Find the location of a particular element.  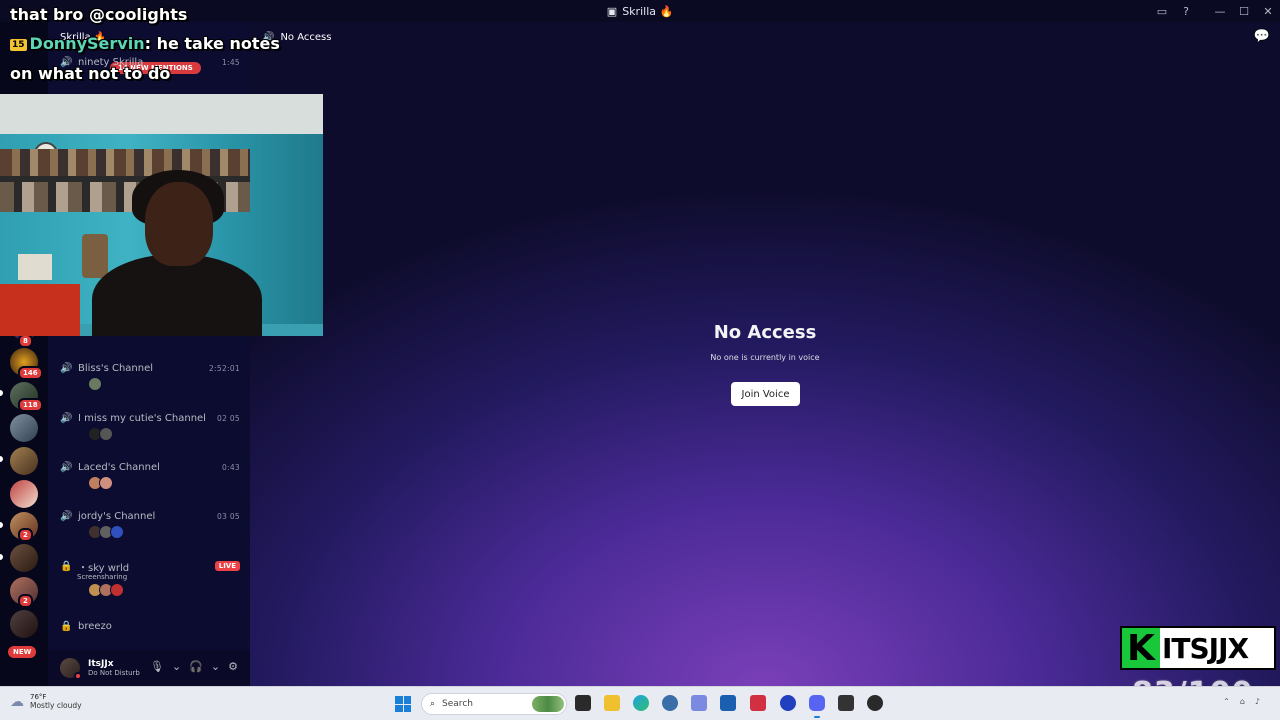

microphone-icon: 🎙 is located at coordinates (157, 666).